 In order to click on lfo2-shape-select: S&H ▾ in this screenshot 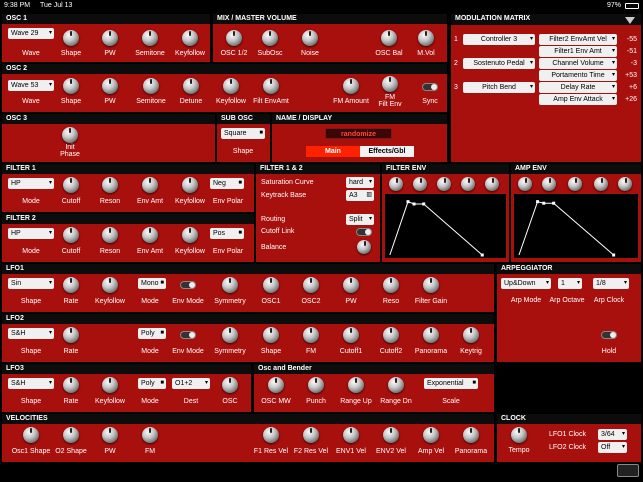, I will do `click(31, 333)`.